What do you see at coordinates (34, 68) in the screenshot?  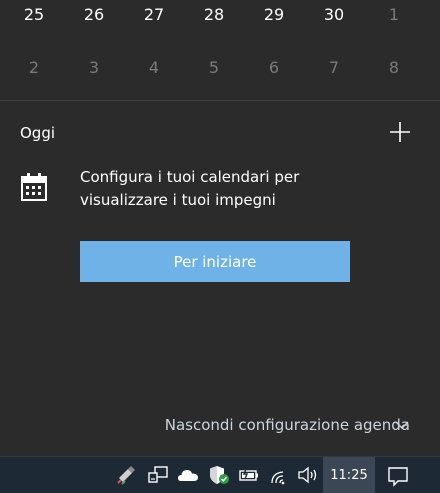 I see `calendar-day-next-month: 2` at bounding box center [34, 68].